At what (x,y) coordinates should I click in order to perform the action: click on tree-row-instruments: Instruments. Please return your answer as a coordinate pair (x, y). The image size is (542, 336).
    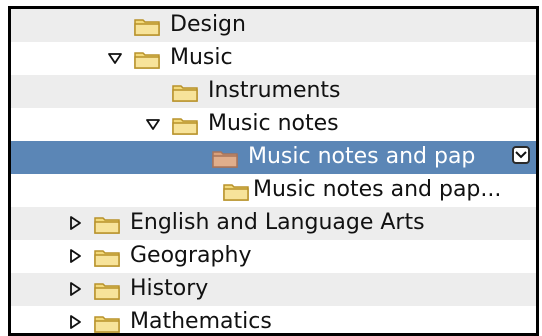
    Looking at the image, I should click on (273, 91).